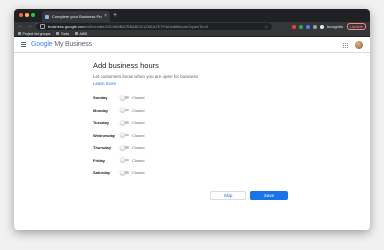 Image resolution: width=384 pixels, height=250 pixels. Describe the element at coordinates (99, 160) in the screenshot. I see `day-label: Friday` at that location.